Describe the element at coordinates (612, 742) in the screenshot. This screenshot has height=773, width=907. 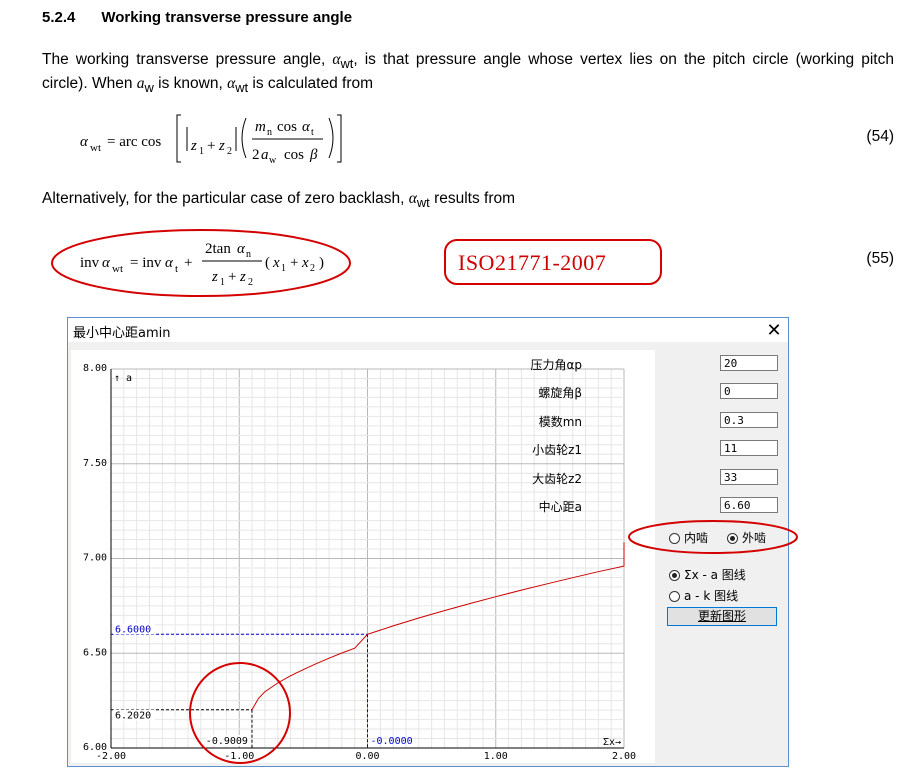
I see `x-axis-label: Σx→` at that location.